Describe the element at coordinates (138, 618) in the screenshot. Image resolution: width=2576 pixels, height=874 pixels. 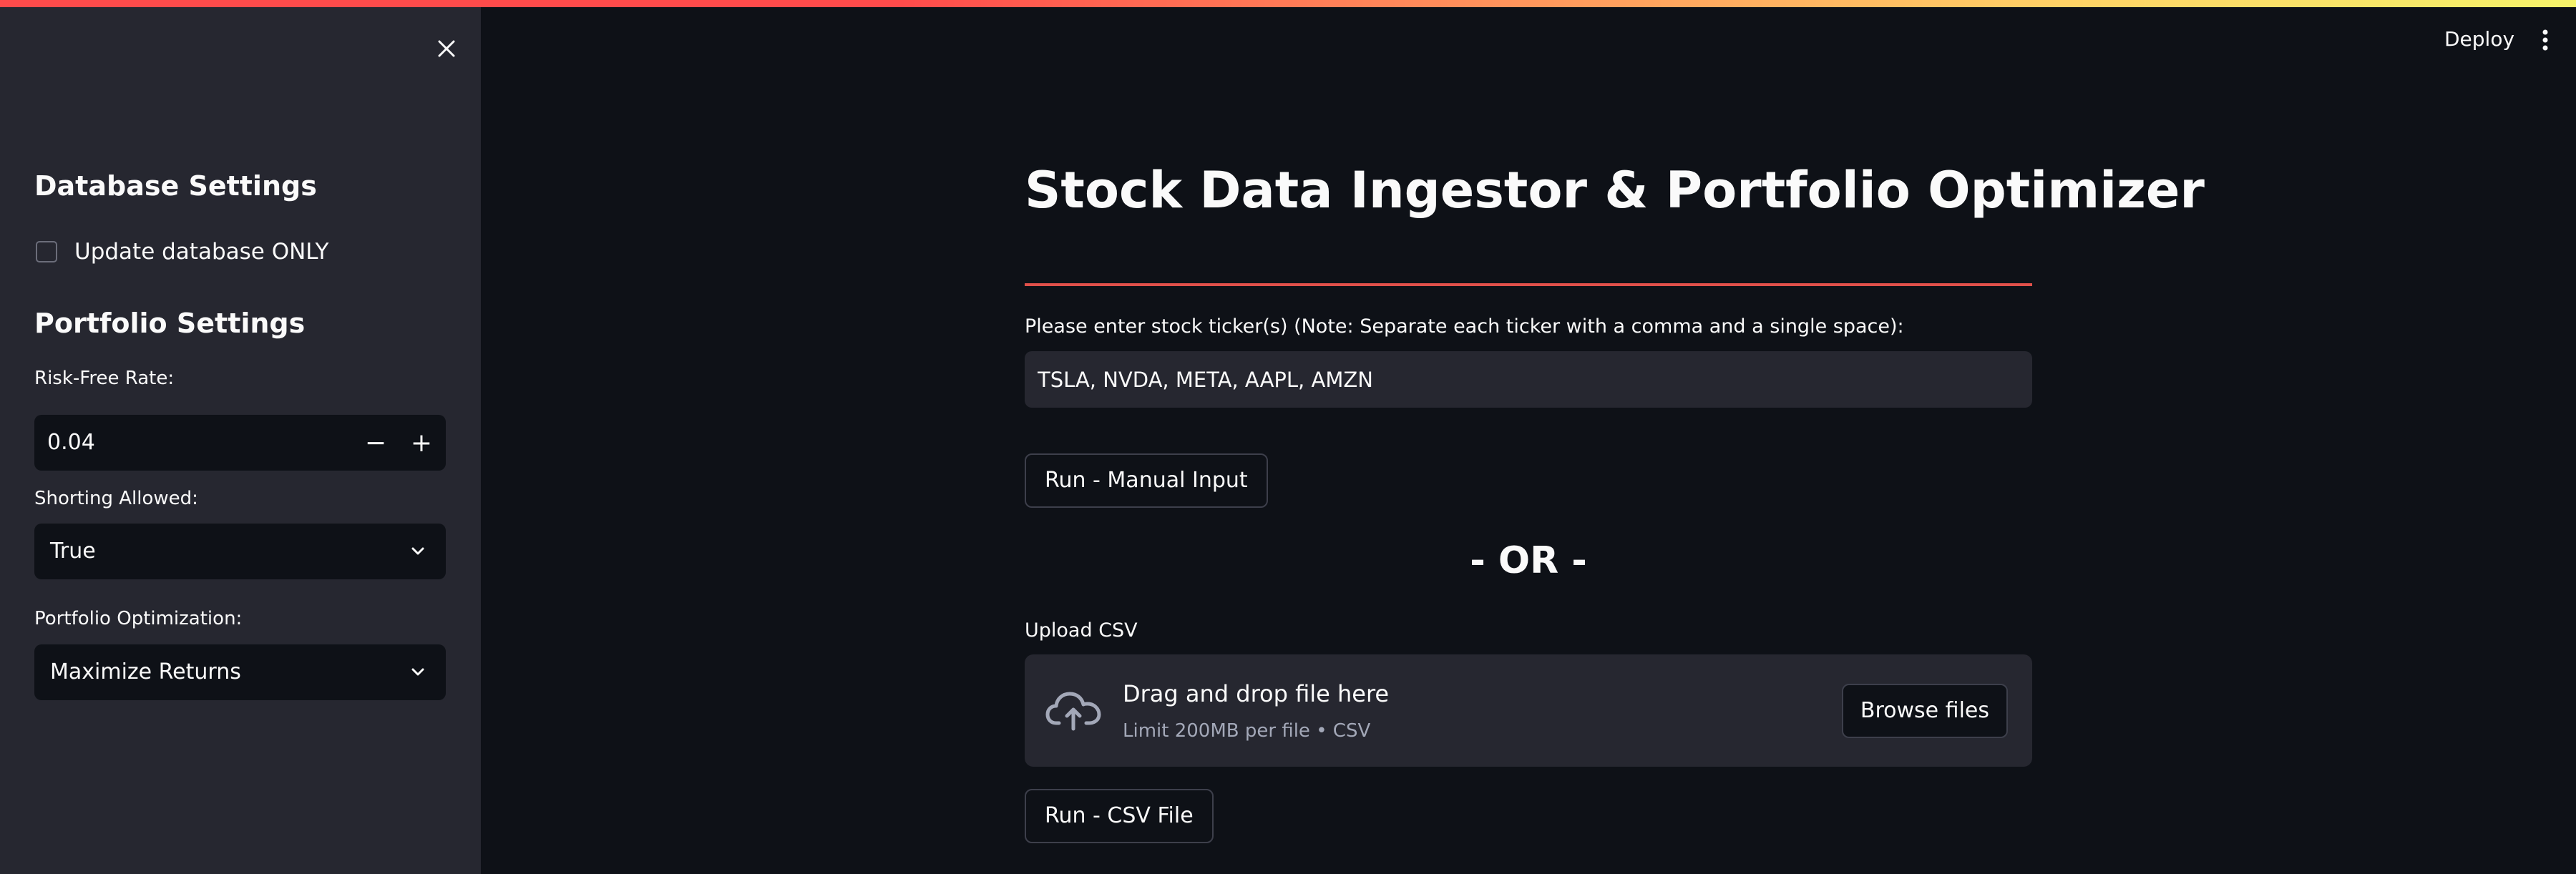
I see `portfolio-optimization-label: Portfolio Optimization:` at that location.